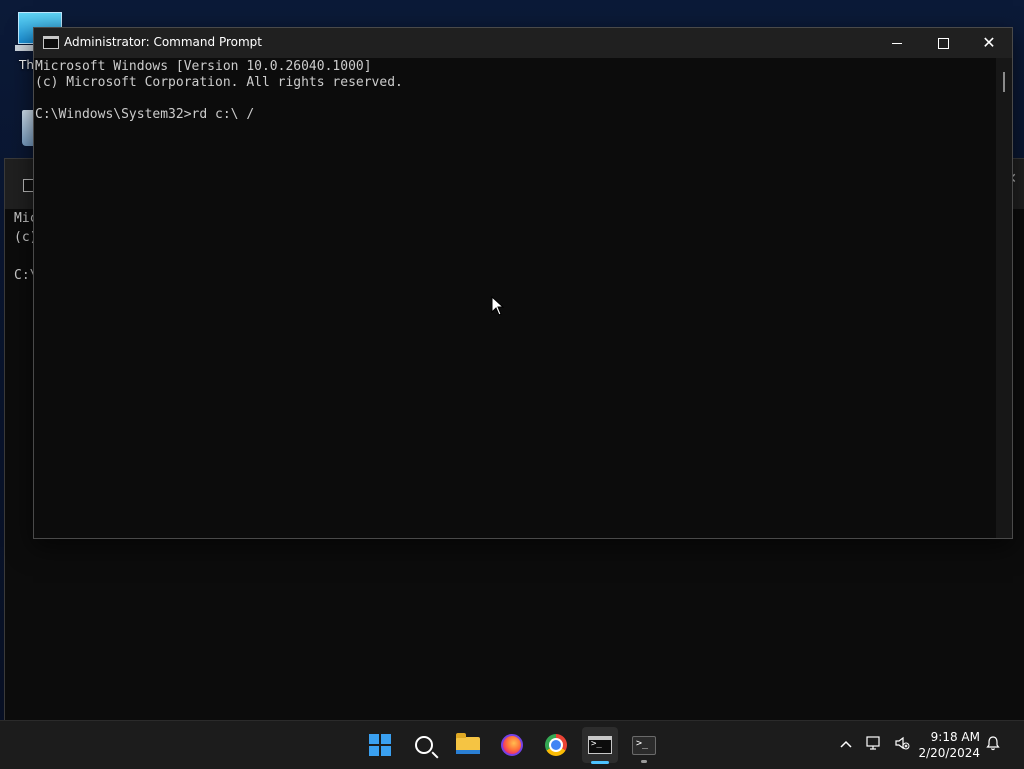 The height and width of the screenshot is (769, 1024). I want to click on this-pc-label: Th, so click(26, 65).